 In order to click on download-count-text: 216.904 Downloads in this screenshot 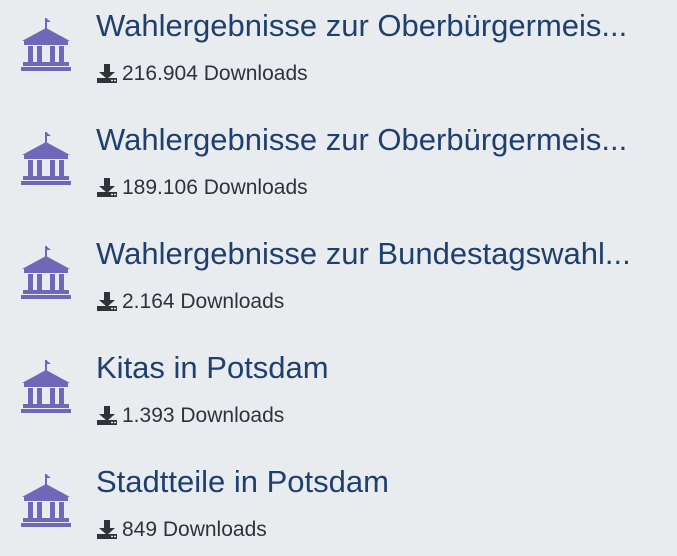, I will do `click(215, 73)`.